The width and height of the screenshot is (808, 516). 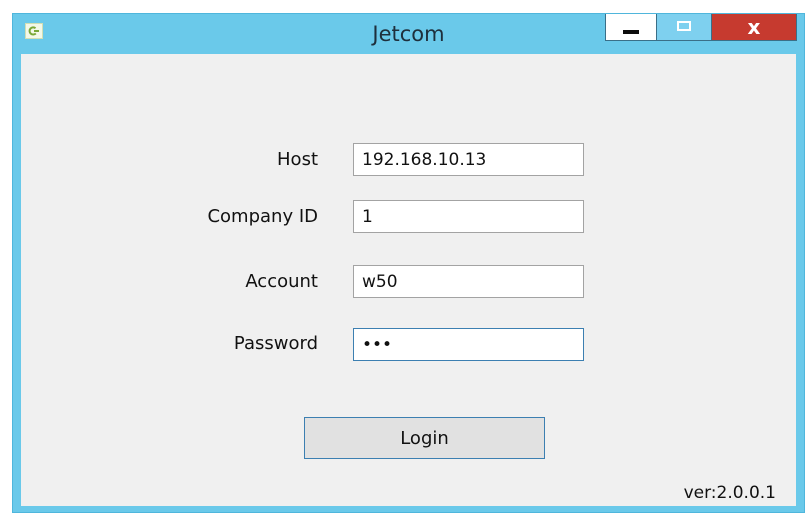 What do you see at coordinates (468, 344) in the screenshot?
I see `password-input` at bounding box center [468, 344].